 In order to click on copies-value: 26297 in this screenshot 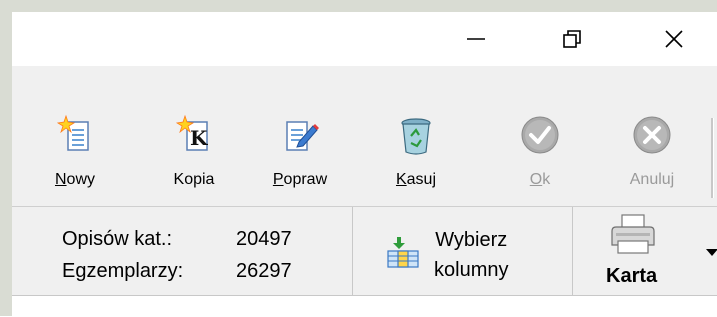, I will do `click(264, 271)`.